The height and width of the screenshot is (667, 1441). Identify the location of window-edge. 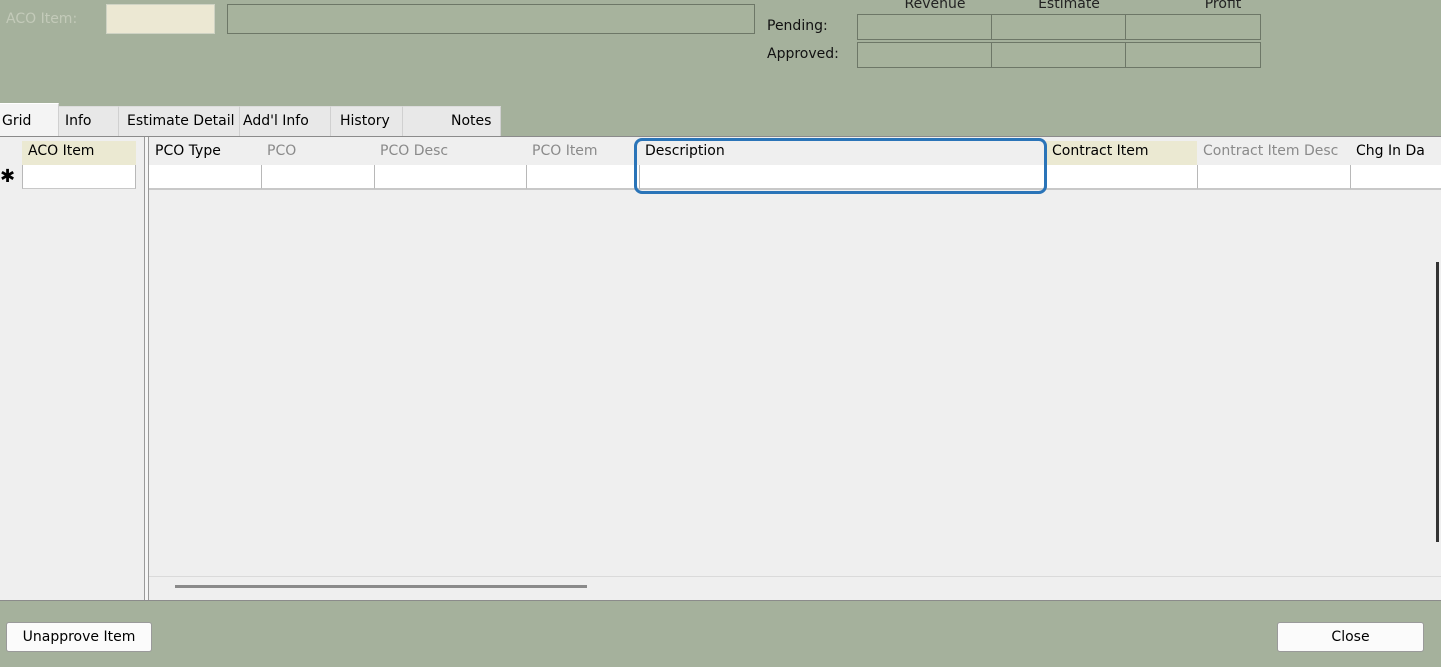
(1437, 402).